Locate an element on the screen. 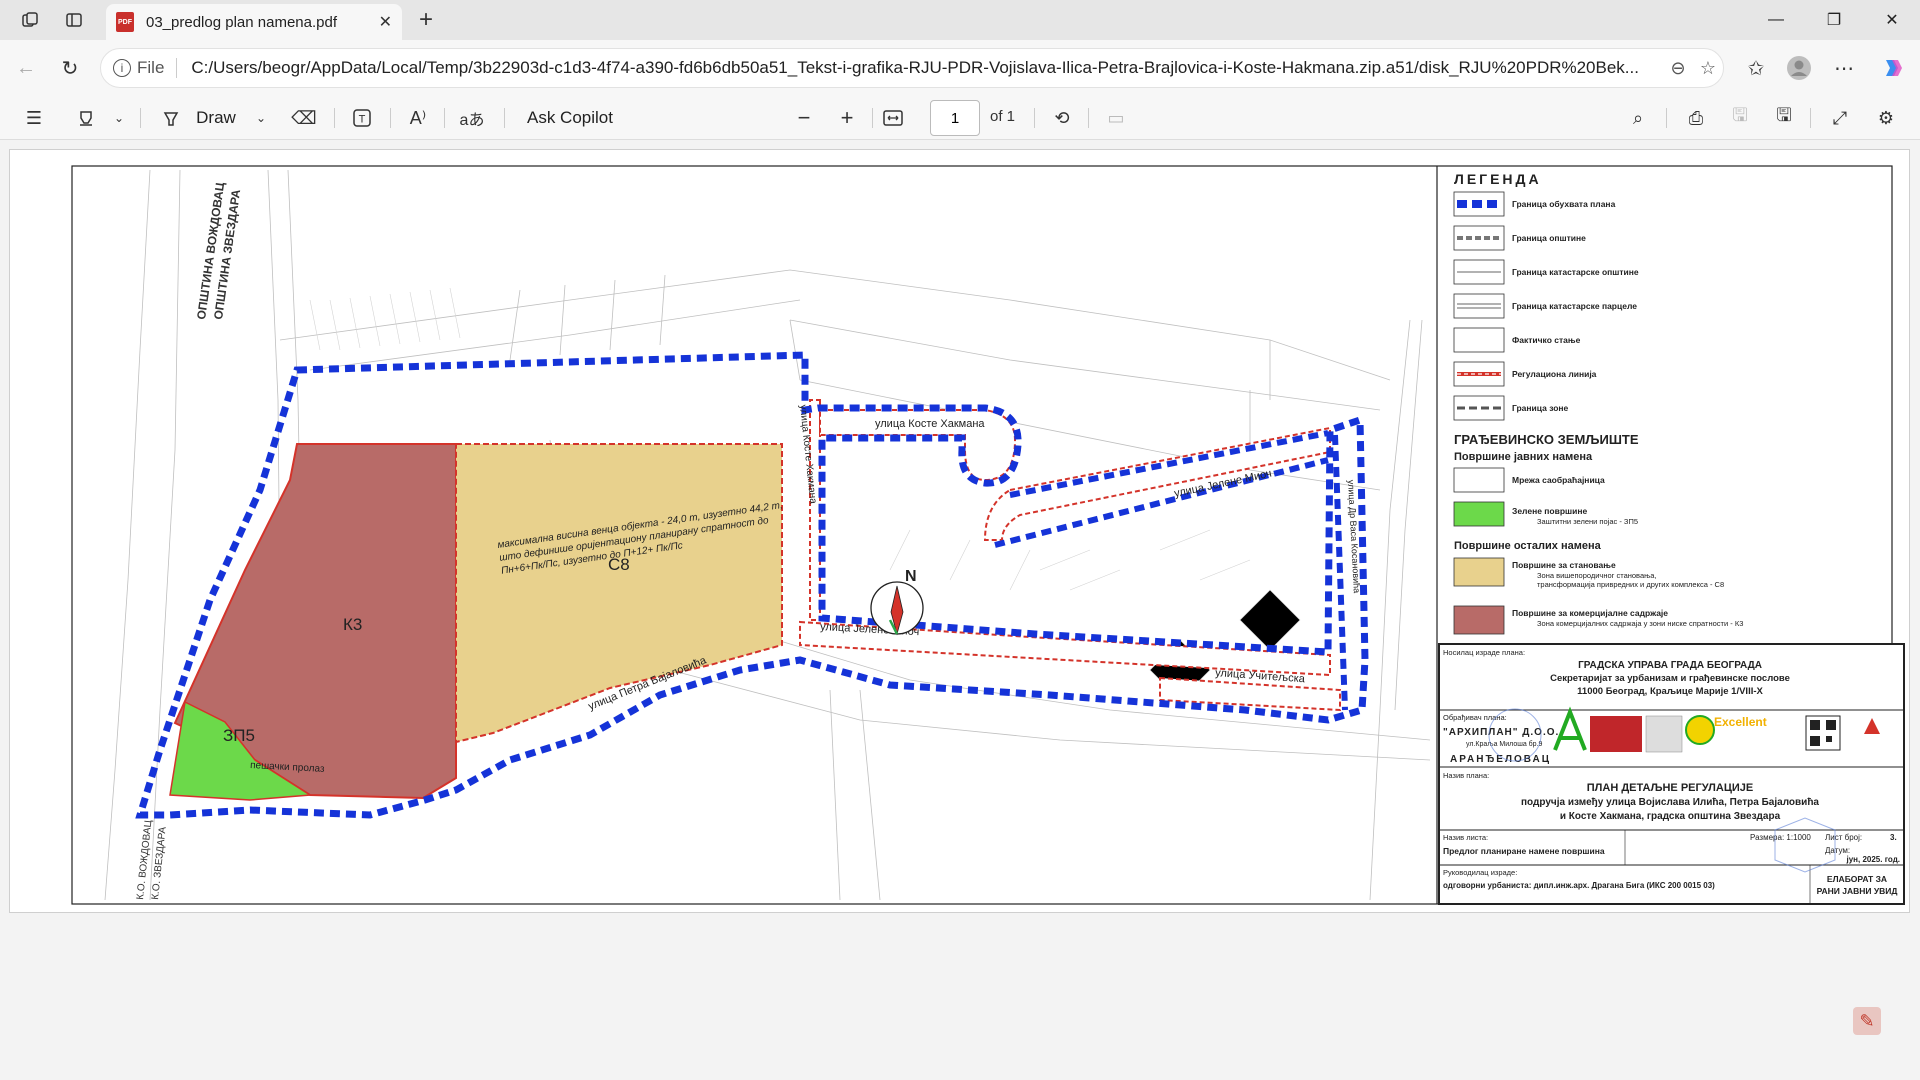 The width and height of the screenshot is (1920, 1080). cadastral-label-zvezdara: К.О. ЗВЕЗДАРА is located at coordinates (159, 863).